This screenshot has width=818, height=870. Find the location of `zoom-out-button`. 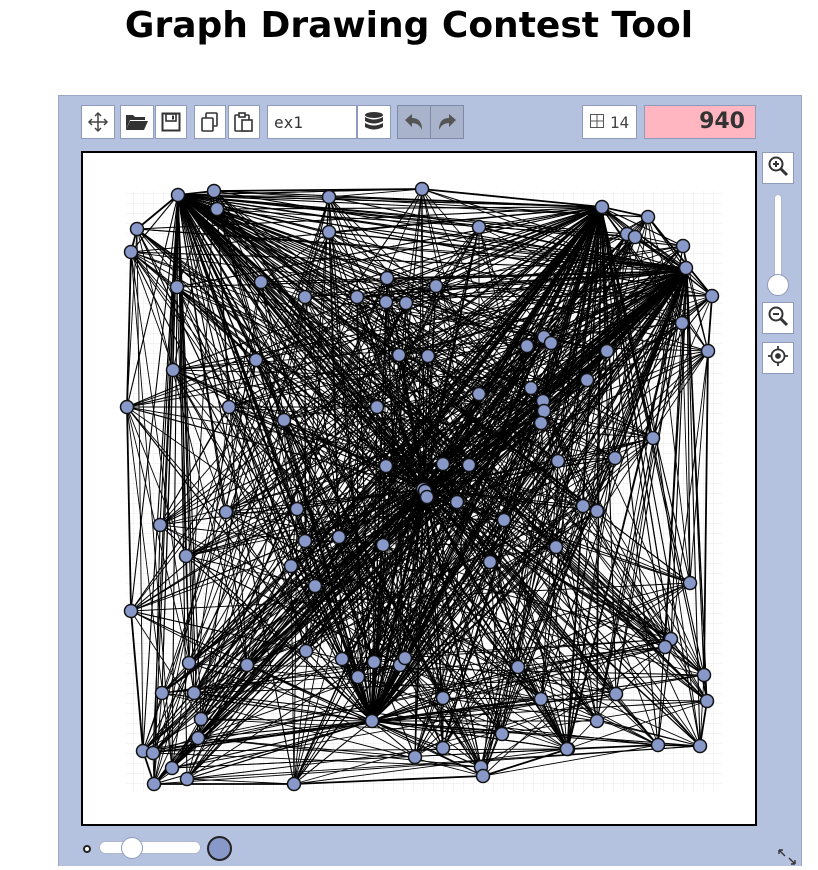

zoom-out-button is located at coordinates (778, 318).